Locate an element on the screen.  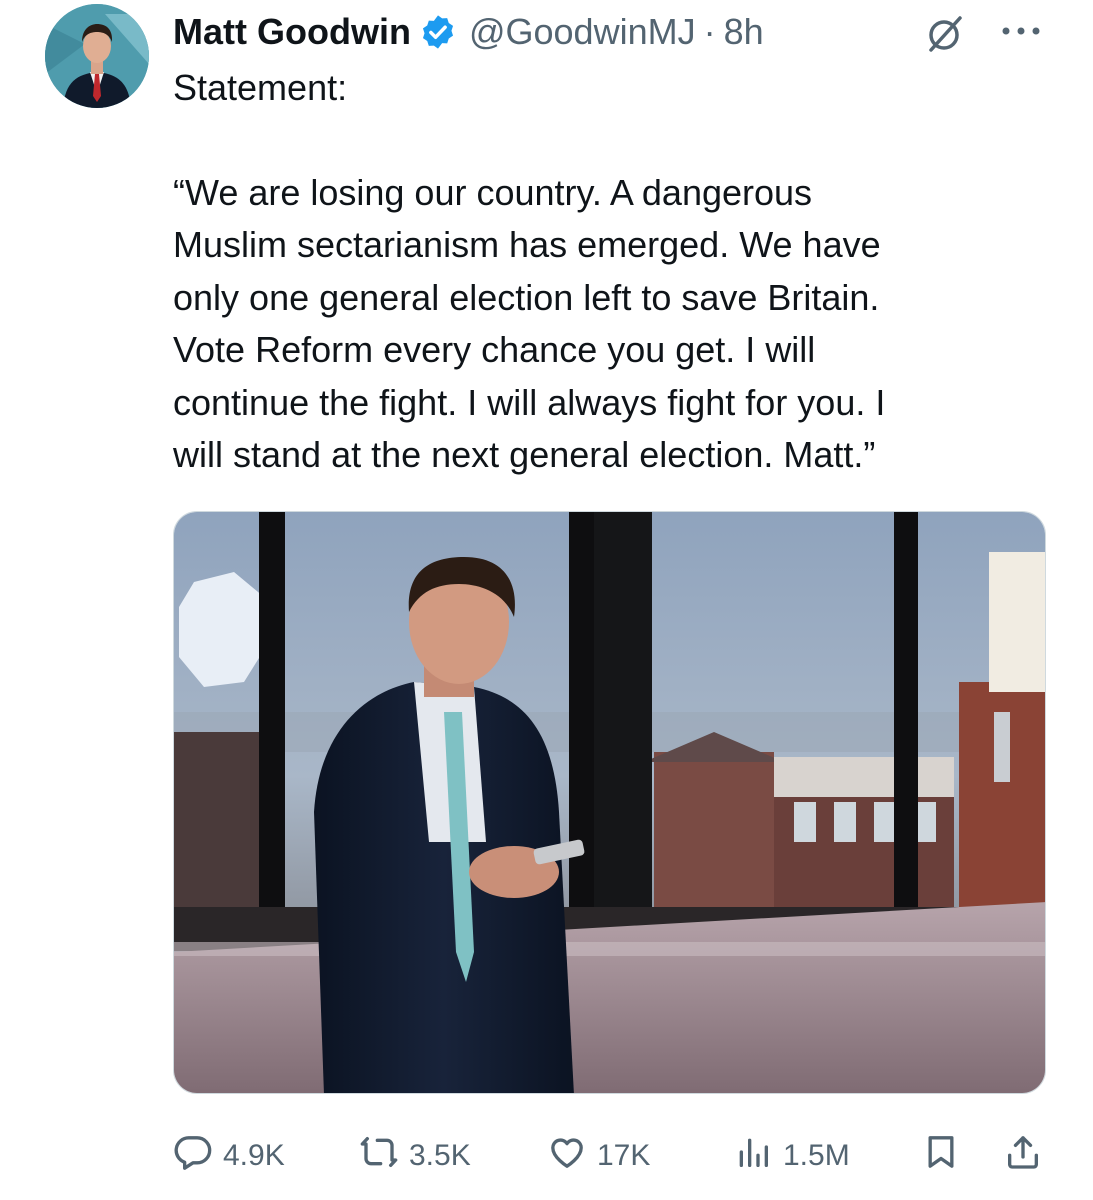
reply-icon is located at coordinates (193, 1156).